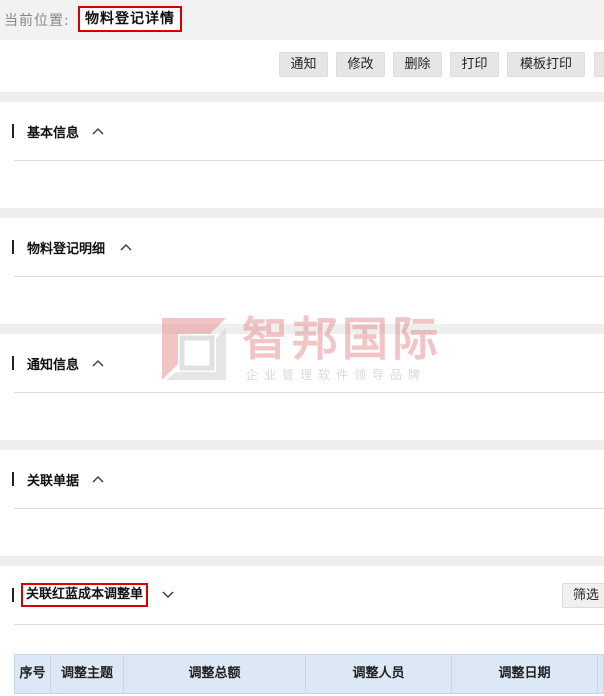 The width and height of the screenshot is (604, 696). What do you see at coordinates (66, 247) in the screenshot?
I see `section-title: 物料登记明细` at bounding box center [66, 247].